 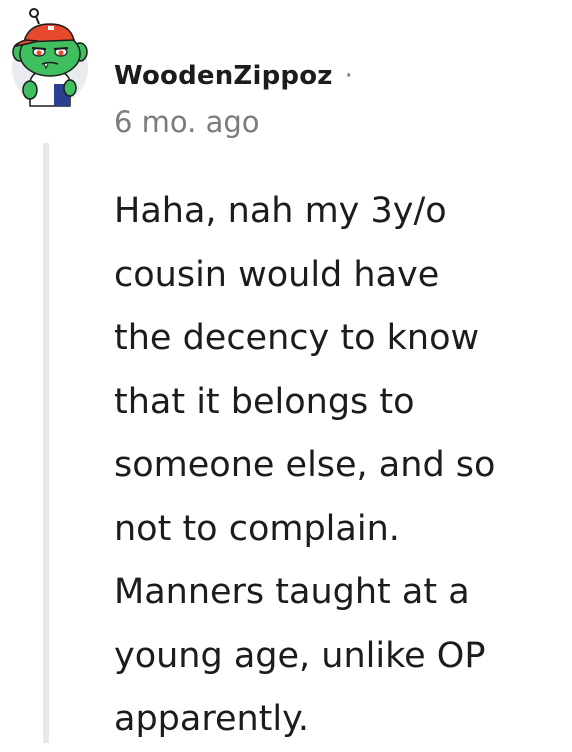 I want to click on comment-body-line: apparently., so click(x=211, y=719).